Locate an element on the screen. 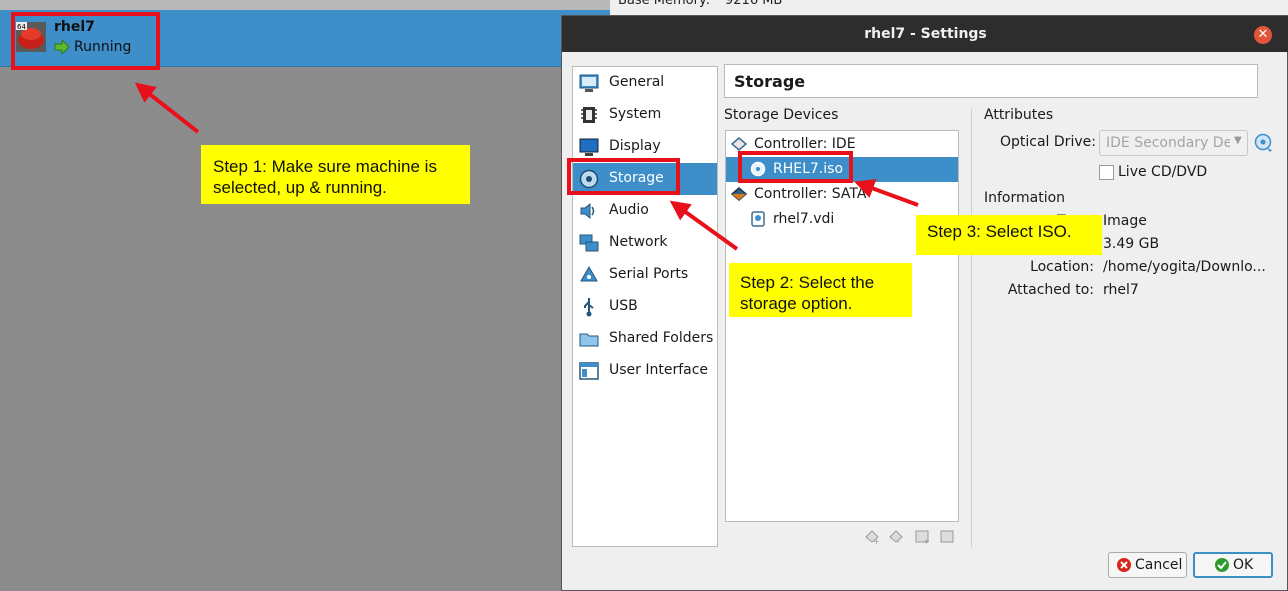  chevron-down-icon: ▼ is located at coordinates (1238, 140).